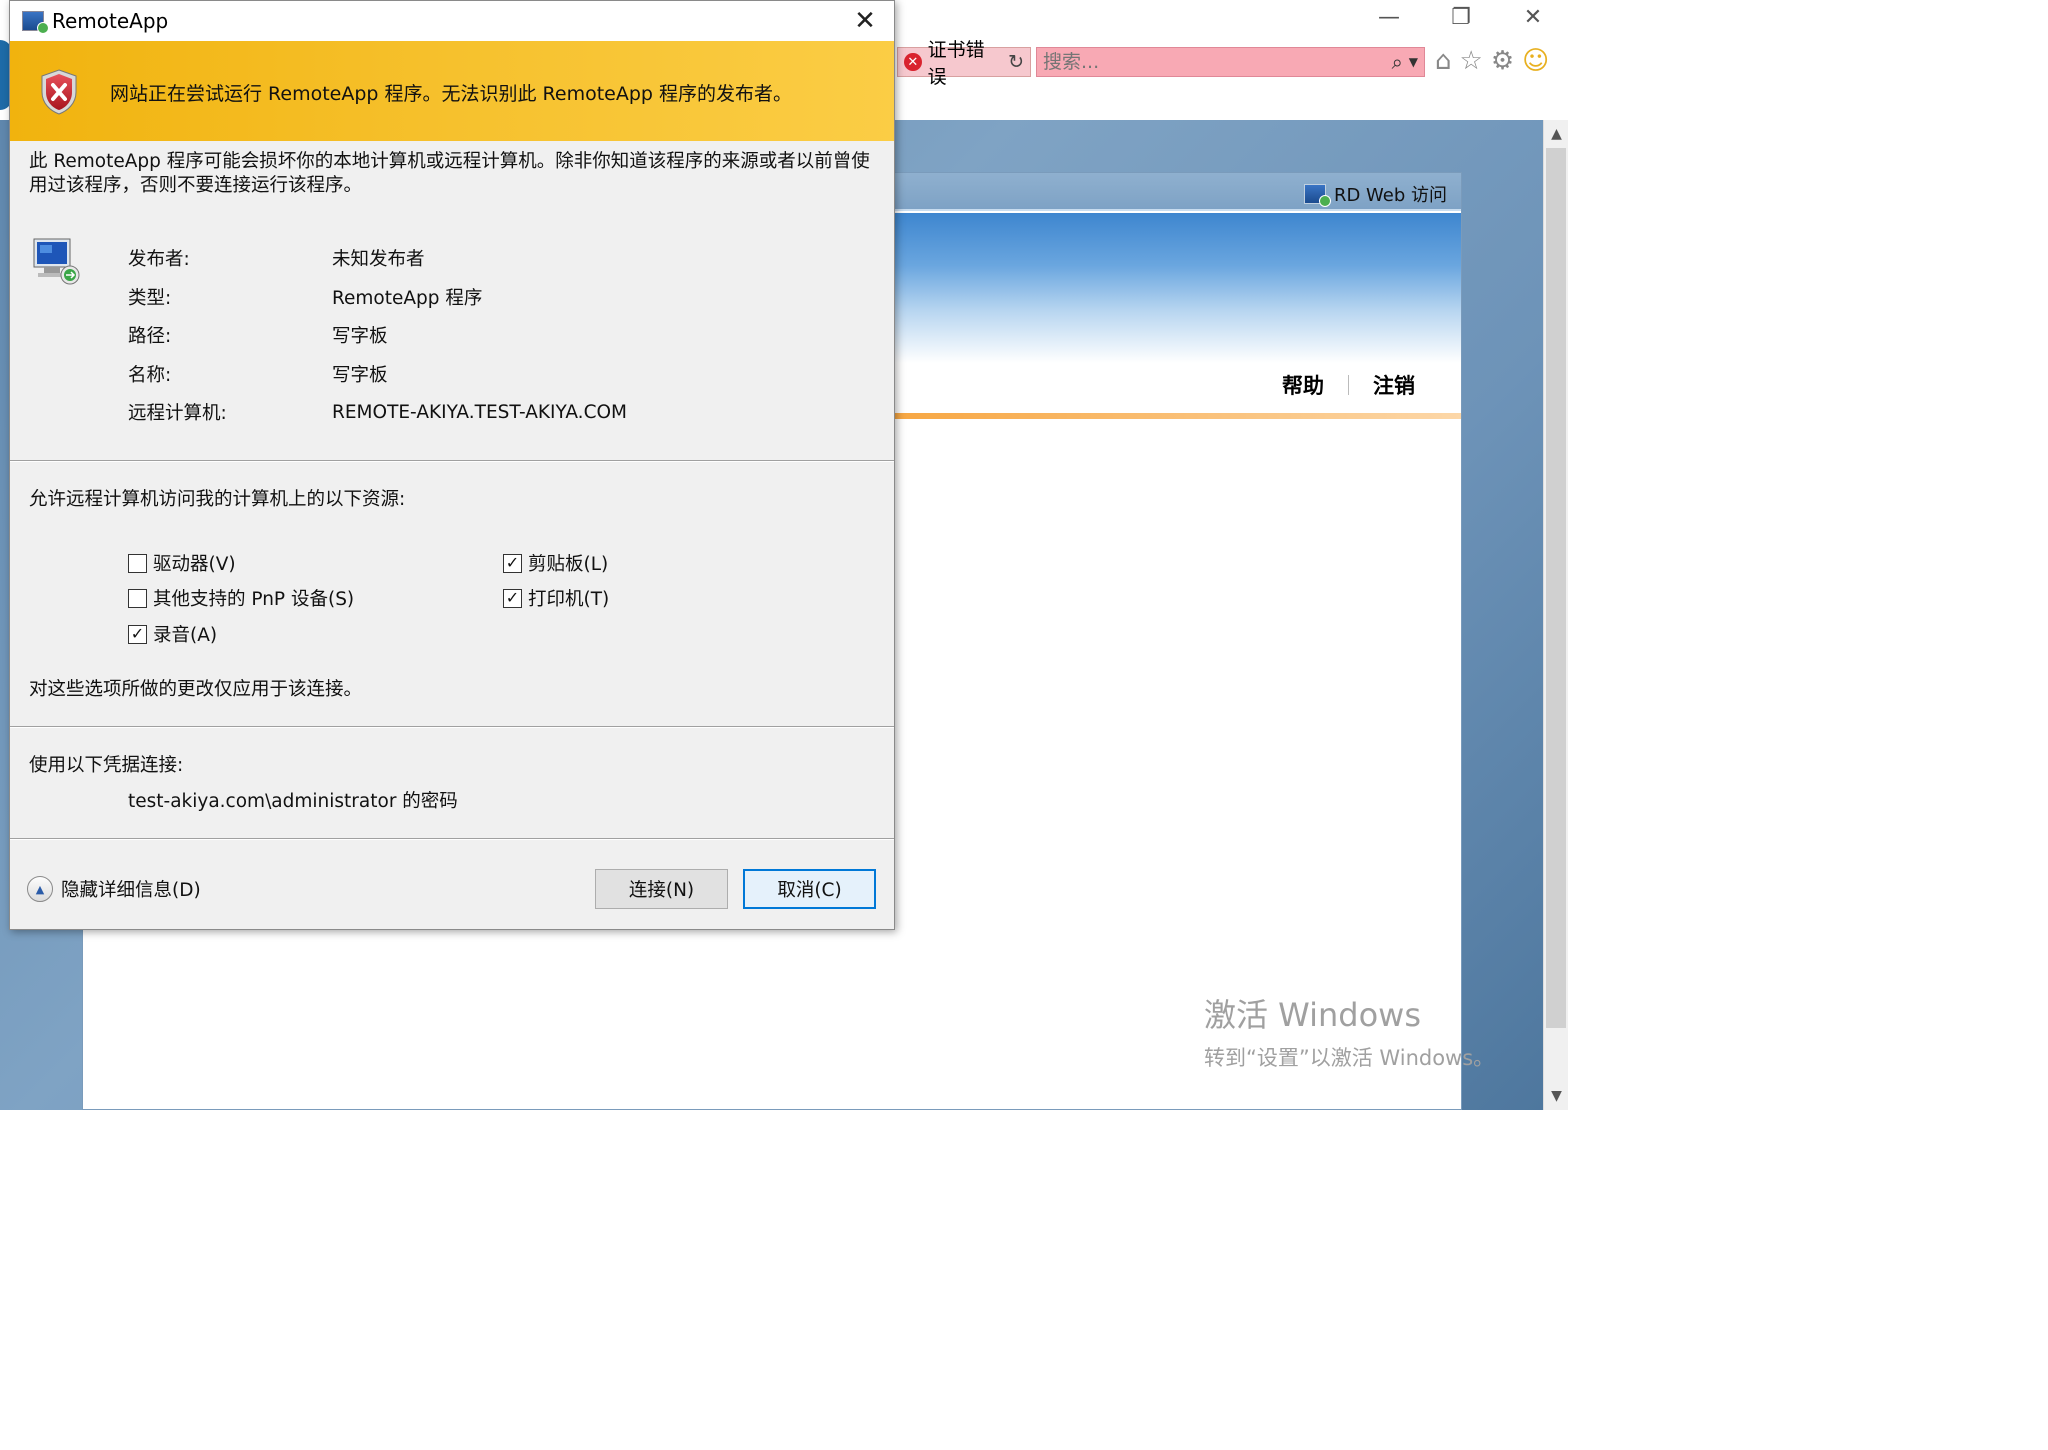 This screenshot has height=1450, width=2048. I want to click on close-window-button: ✕, so click(1533, 17).